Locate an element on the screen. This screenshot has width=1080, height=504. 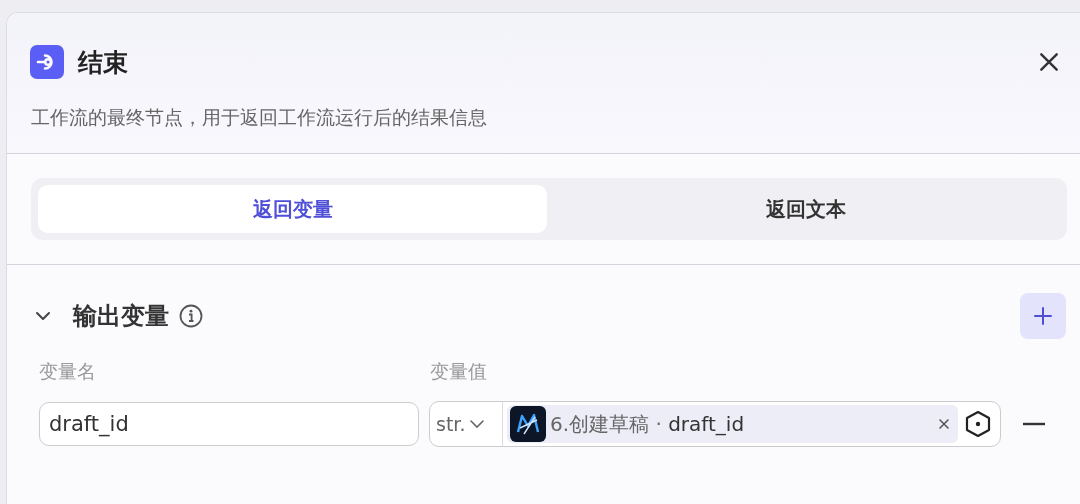
remove-icon is located at coordinates (1034, 424).